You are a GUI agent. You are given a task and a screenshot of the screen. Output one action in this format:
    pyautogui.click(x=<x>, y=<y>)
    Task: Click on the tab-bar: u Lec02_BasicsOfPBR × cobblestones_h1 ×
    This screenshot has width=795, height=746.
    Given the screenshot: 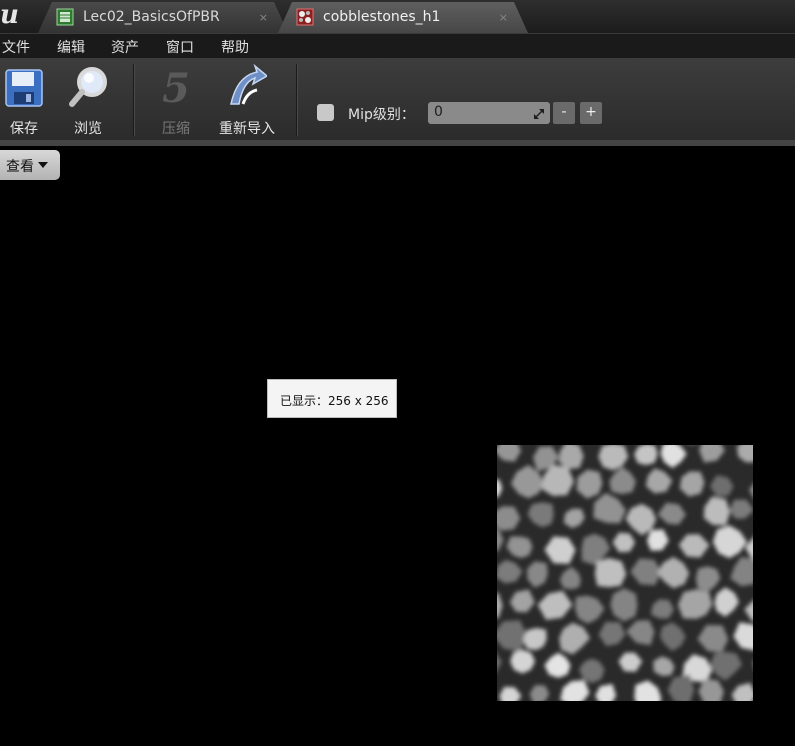 What is the action you would take?
    pyautogui.click(x=397, y=16)
    